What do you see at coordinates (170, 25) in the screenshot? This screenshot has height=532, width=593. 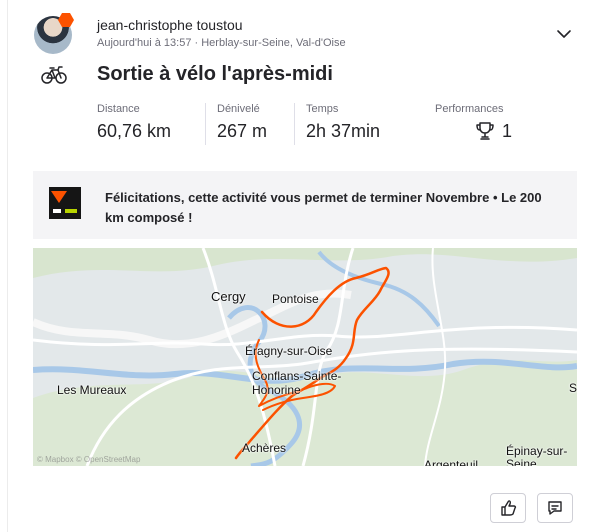 I see `athlete-name: jean-christophe toustou` at bounding box center [170, 25].